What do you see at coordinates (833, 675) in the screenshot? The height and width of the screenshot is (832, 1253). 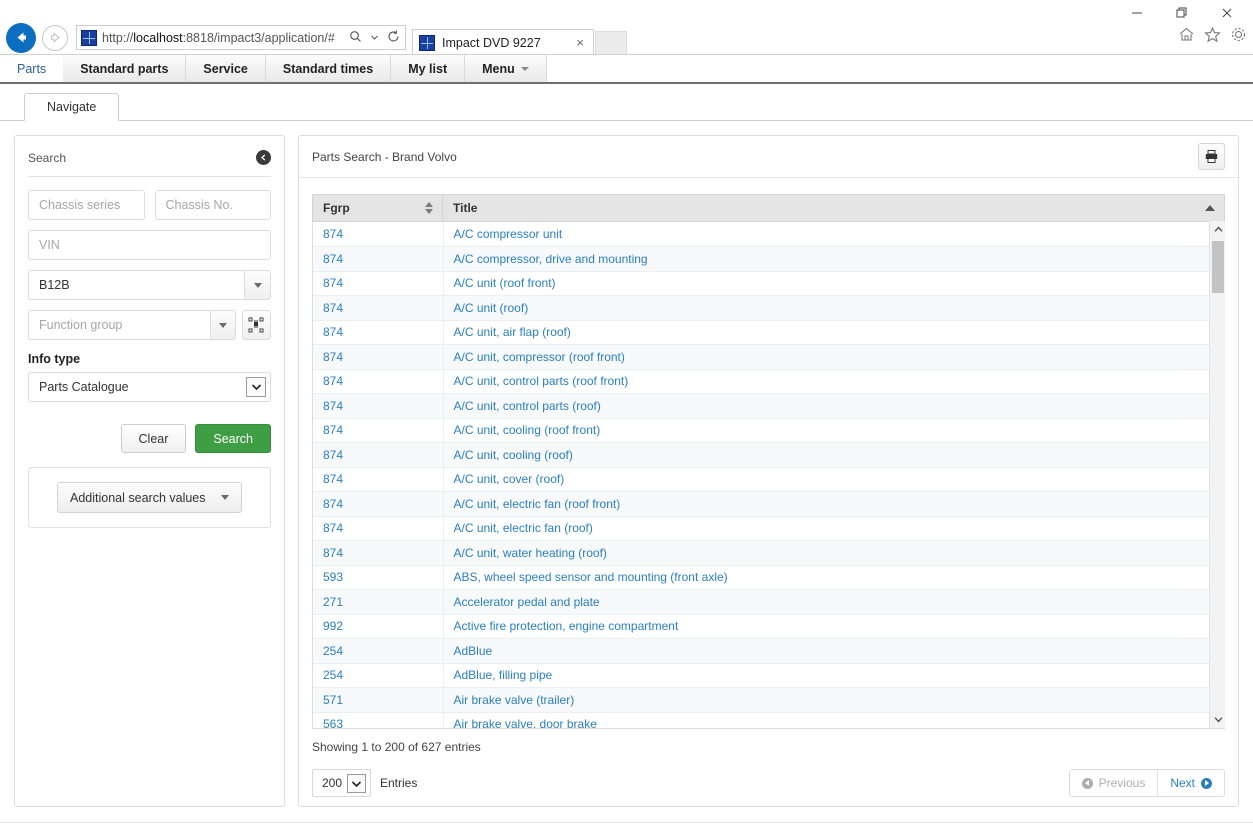 I see `cell-title: AdBlue, filling pipe` at bounding box center [833, 675].